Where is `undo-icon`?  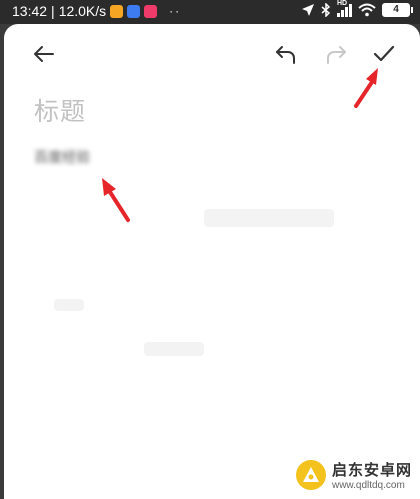 undo-icon is located at coordinates (285, 55).